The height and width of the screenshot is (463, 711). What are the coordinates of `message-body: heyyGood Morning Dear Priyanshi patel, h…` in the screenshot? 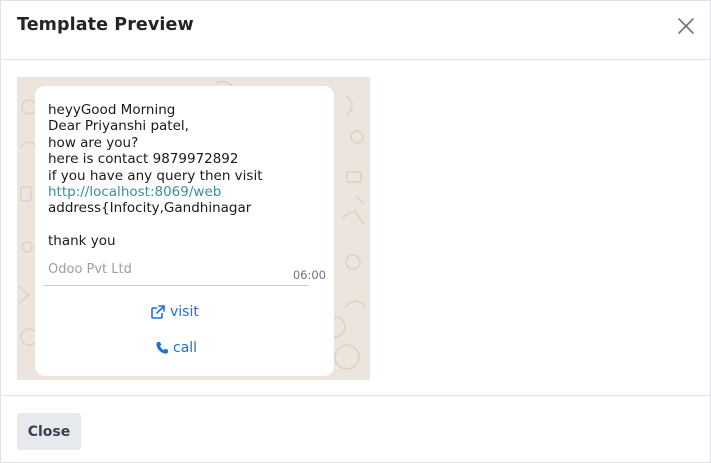 It's located at (188, 176).